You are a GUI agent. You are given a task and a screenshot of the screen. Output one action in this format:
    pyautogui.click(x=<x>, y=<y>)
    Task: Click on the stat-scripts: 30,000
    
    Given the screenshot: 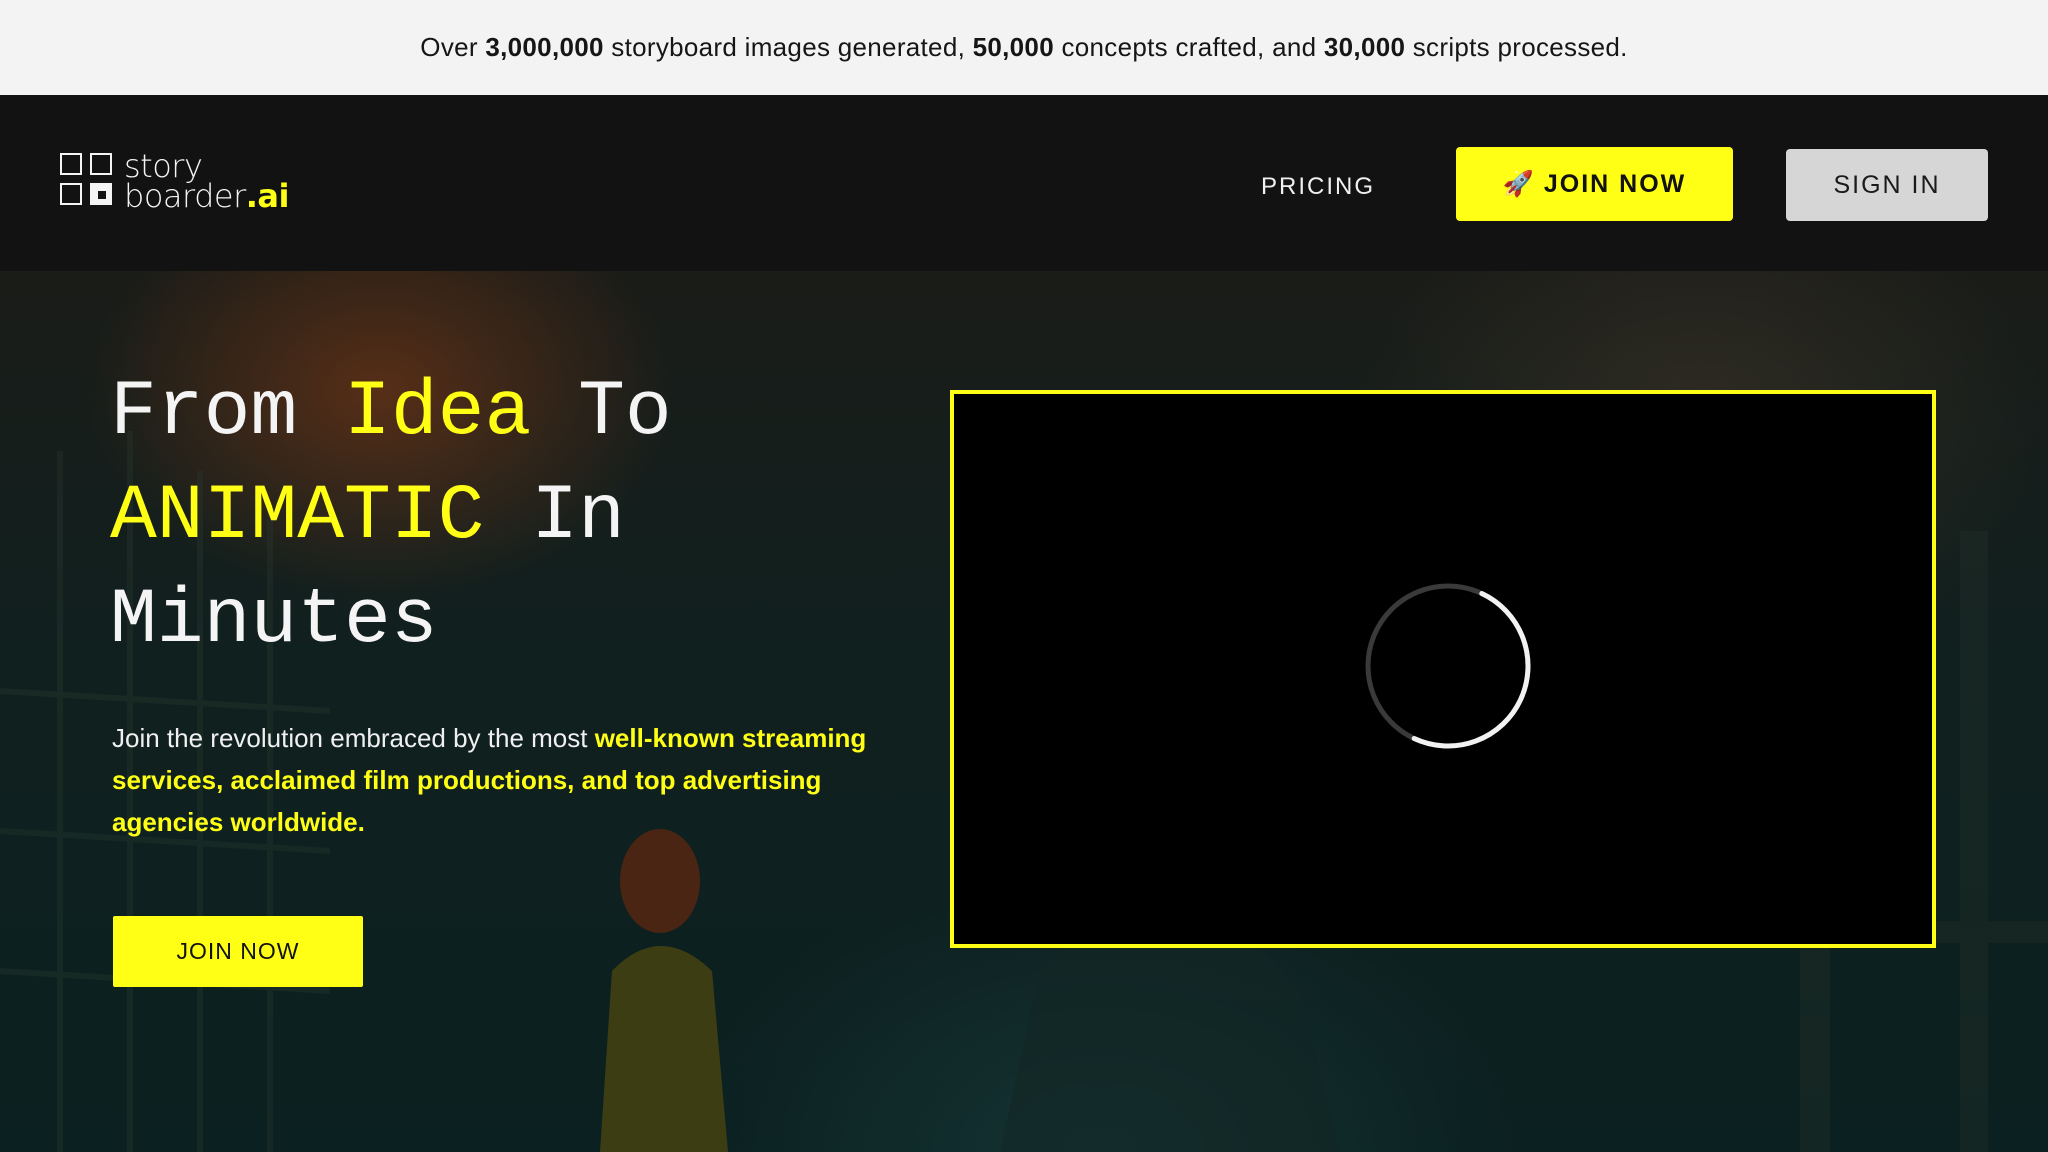 What is the action you would take?
    pyautogui.click(x=1364, y=47)
    